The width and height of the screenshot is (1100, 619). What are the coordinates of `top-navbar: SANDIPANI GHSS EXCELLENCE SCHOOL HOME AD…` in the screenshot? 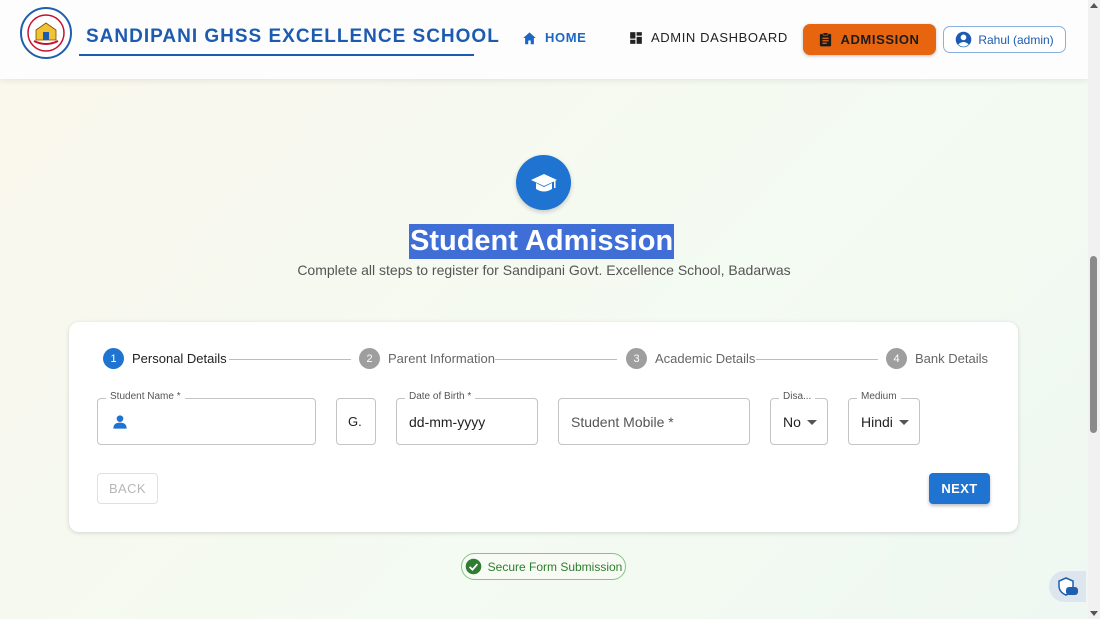 It's located at (544, 39).